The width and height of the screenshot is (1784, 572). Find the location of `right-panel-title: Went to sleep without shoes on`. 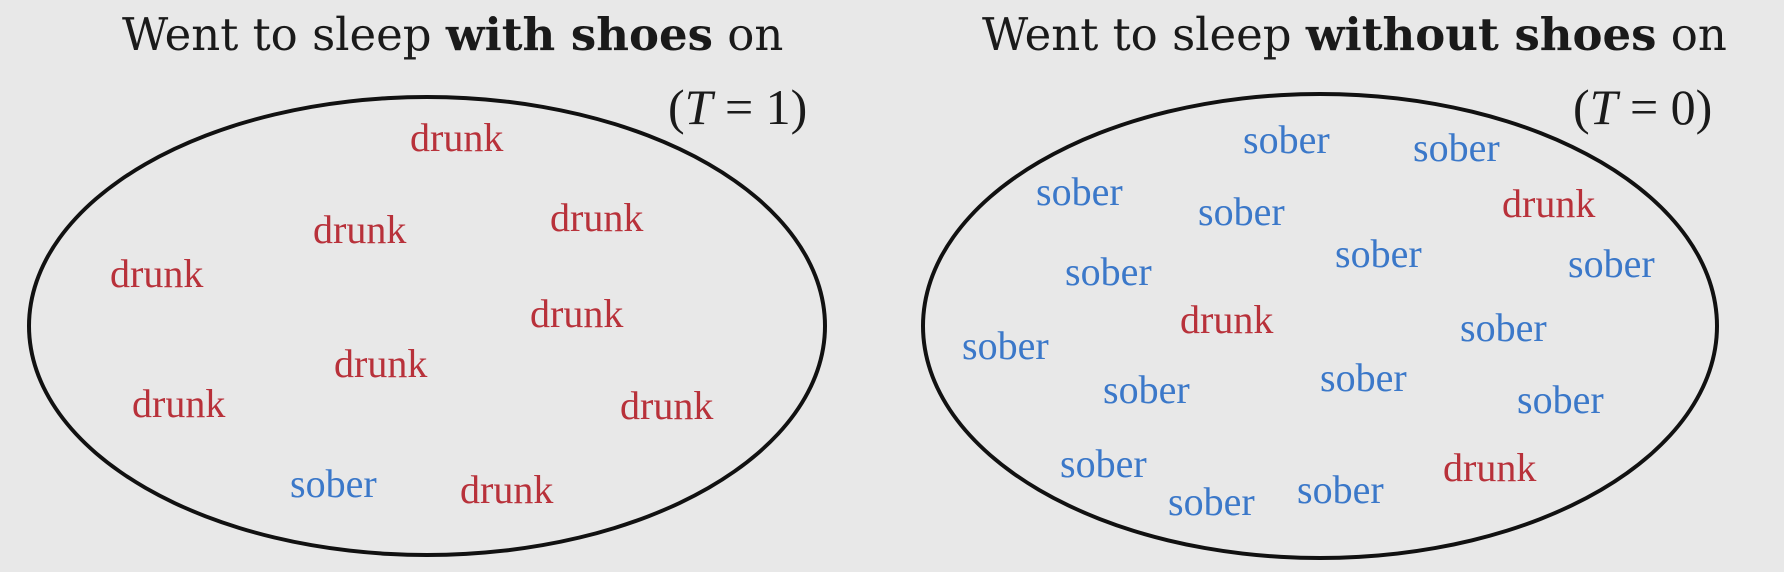

right-panel-title: Went to sleep without shoes on is located at coordinates (1354, 34).